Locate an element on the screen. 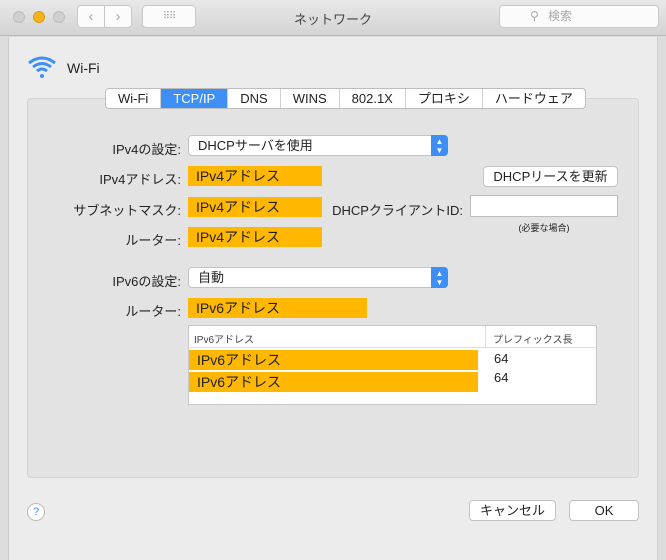 This screenshot has width=666, height=560. table-header: IPv6アドレス プレフィックス長 is located at coordinates (392, 337).